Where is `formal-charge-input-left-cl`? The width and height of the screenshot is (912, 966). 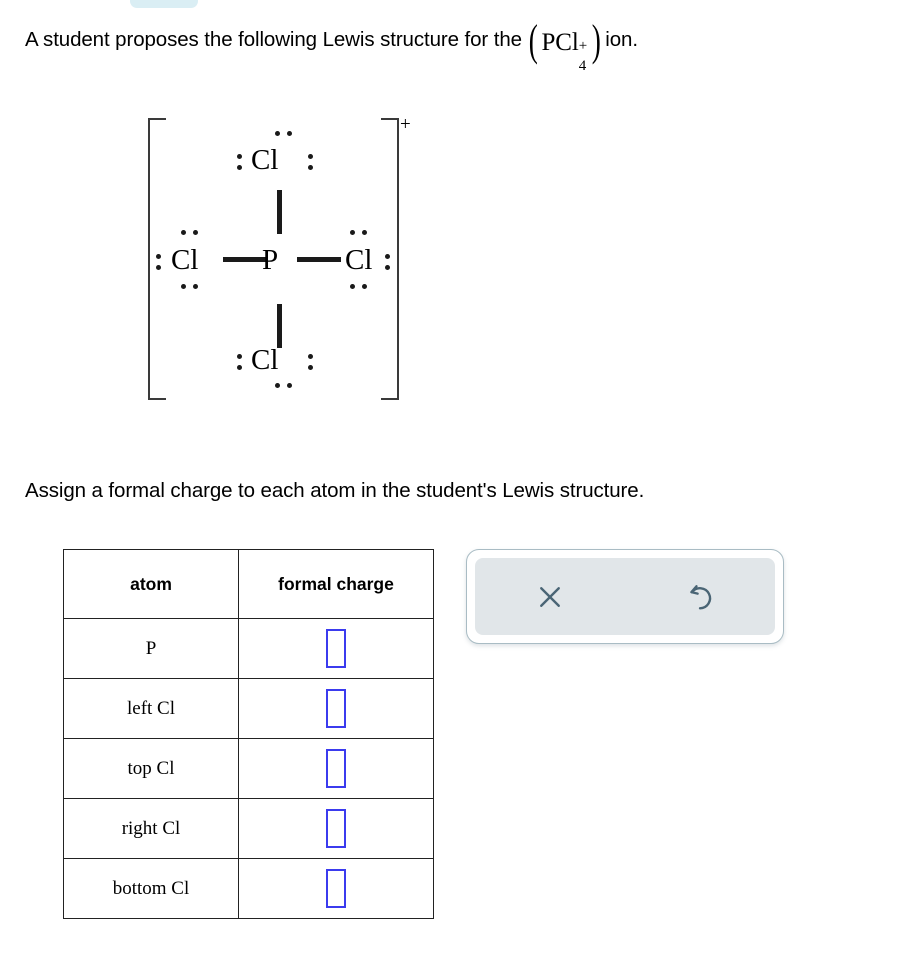
formal-charge-input-left-cl is located at coordinates (336, 708).